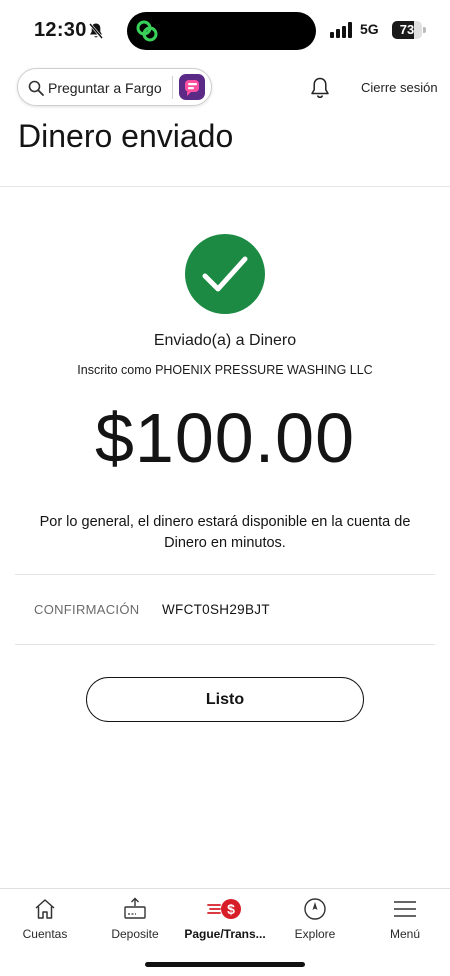 Image resolution: width=450 pixels, height=976 pixels. I want to click on status-bar: 12:30 5G 73, so click(225, 30).